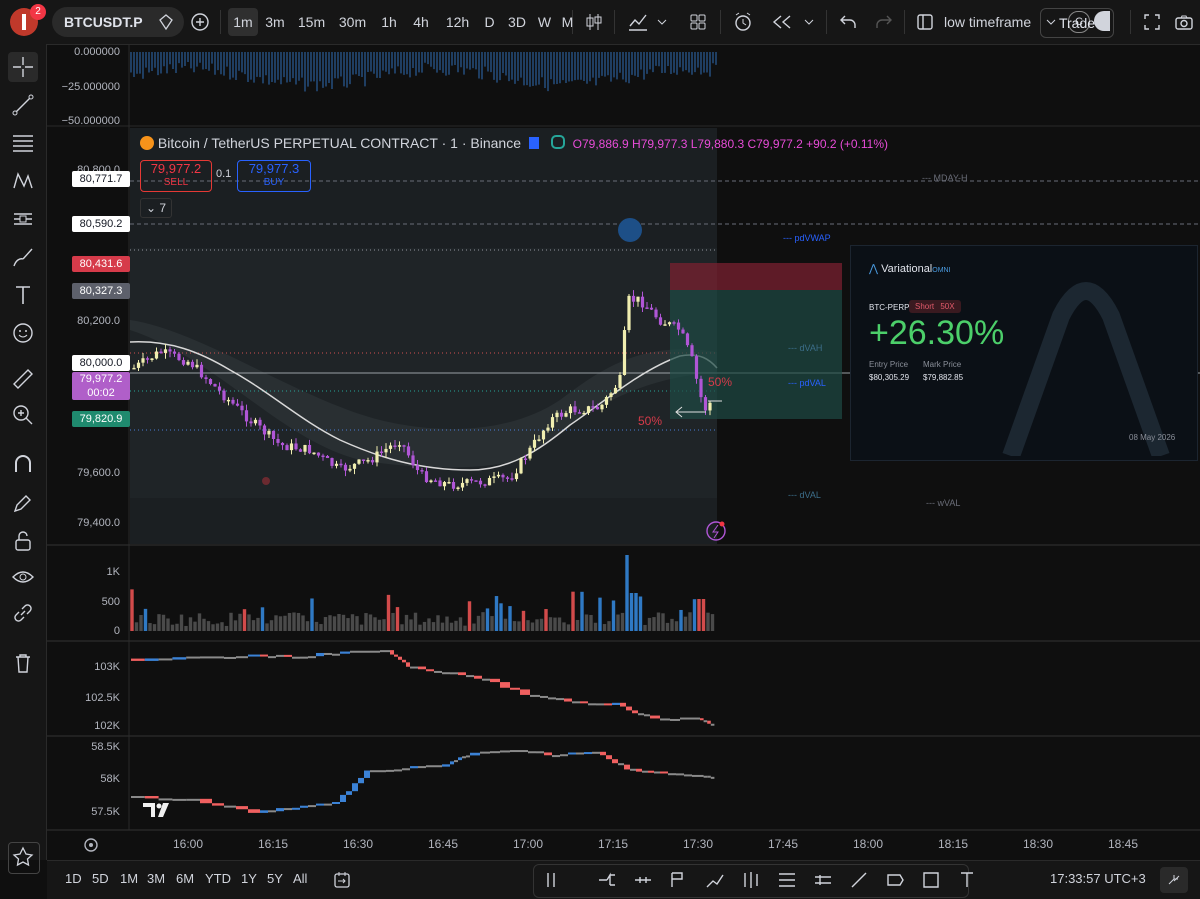 The image size is (1200, 899). I want to click on camera-icon, so click(1184, 22).